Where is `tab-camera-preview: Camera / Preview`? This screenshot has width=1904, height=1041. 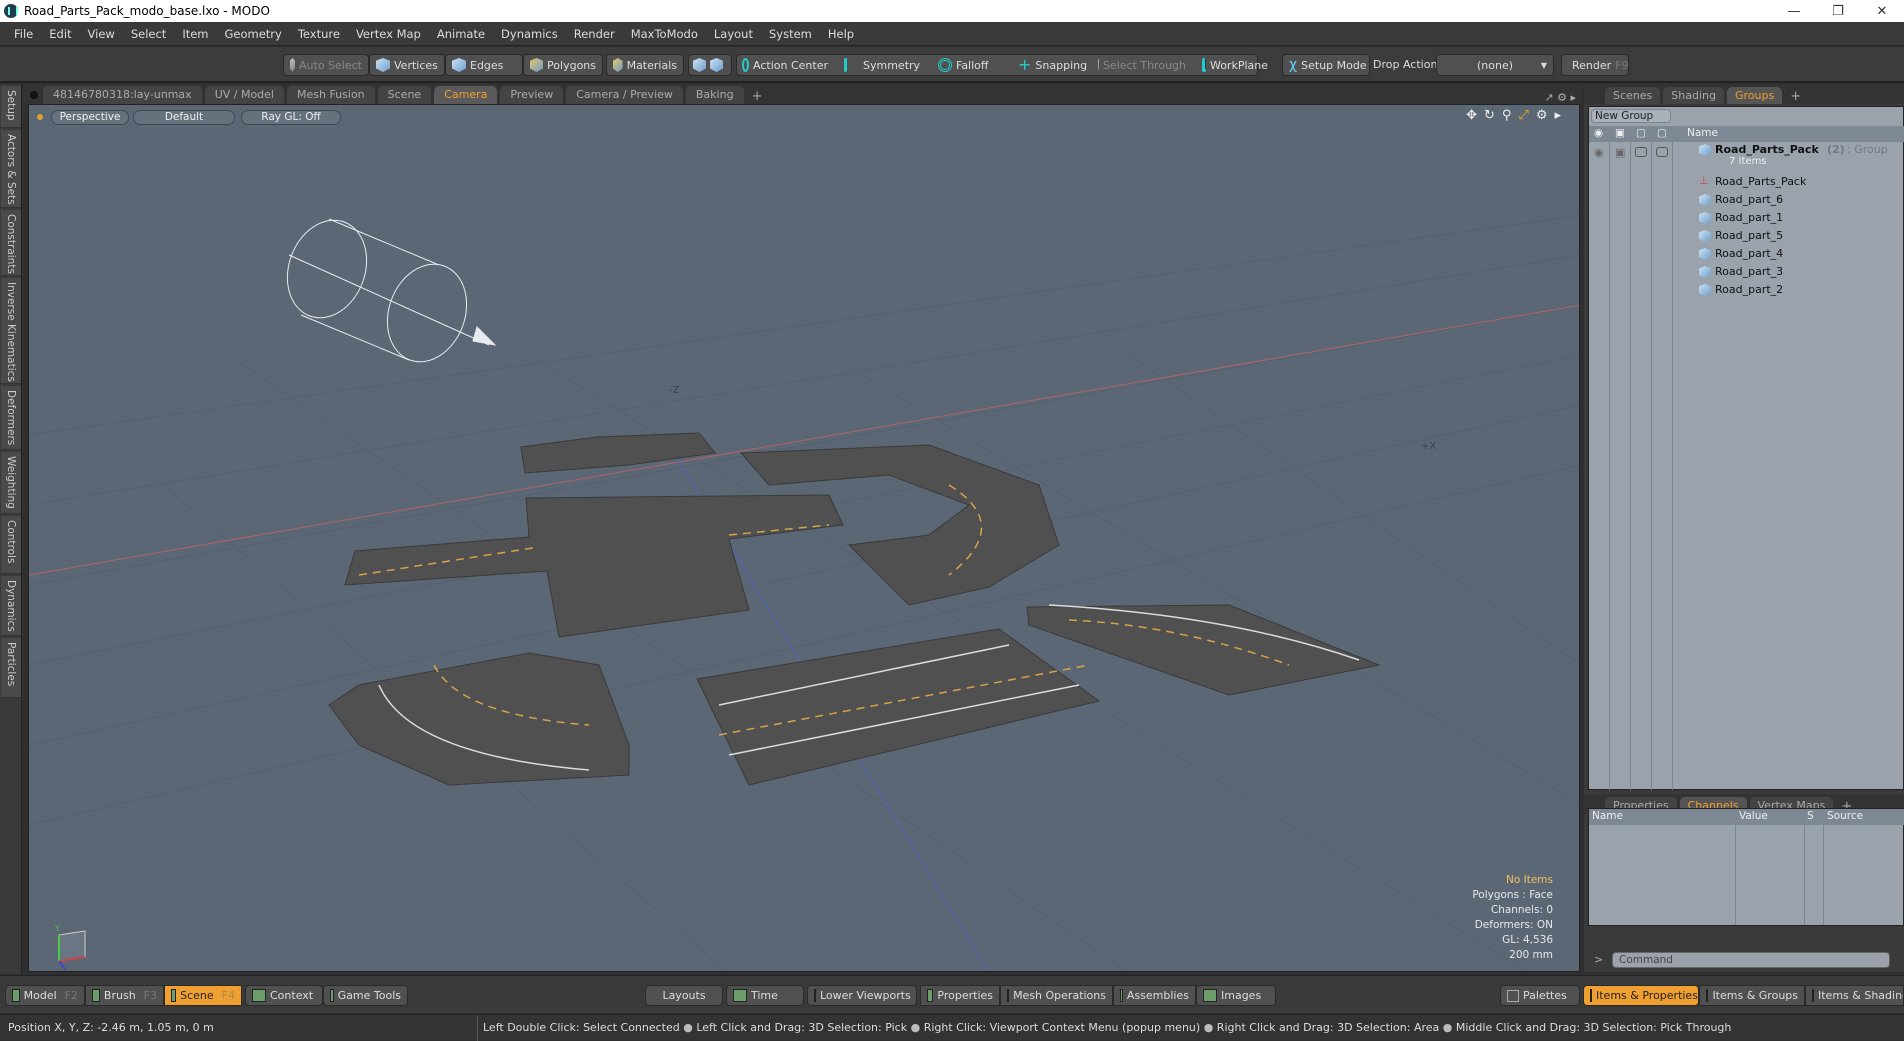 tab-camera-preview: Camera / Preview is located at coordinates (624, 95).